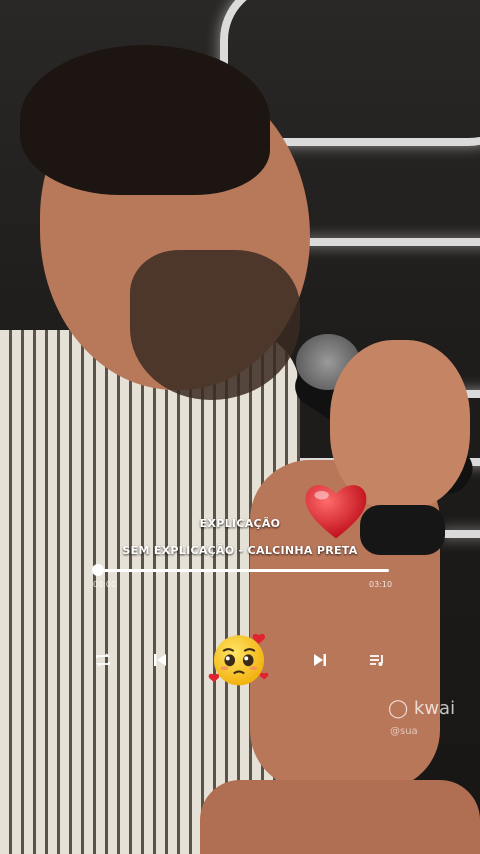 This screenshot has width=480, height=854. What do you see at coordinates (103, 662) in the screenshot?
I see `repeat-icon` at bounding box center [103, 662].